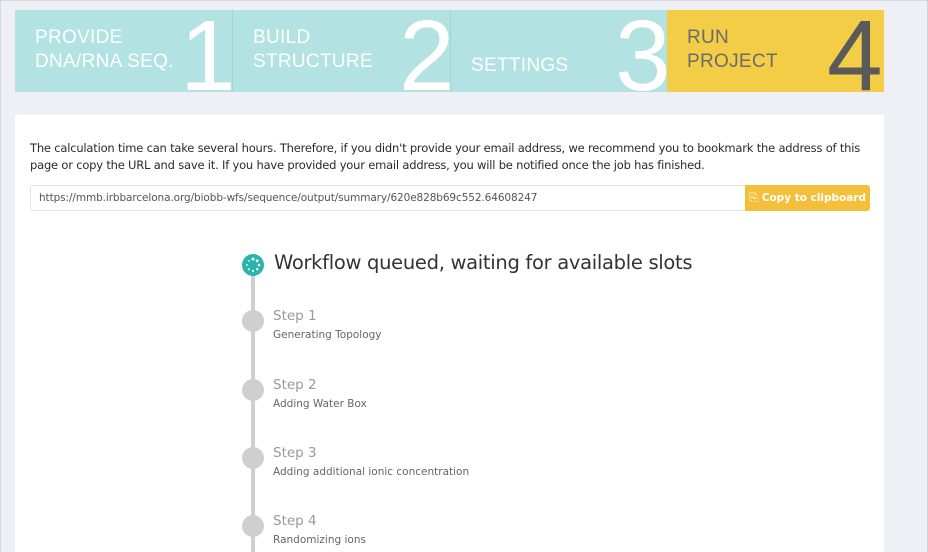 The height and width of the screenshot is (552, 928). What do you see at coordinates (540, 397) in the screenshot?
I see `timeline-step: Step 2 Adding Water Box` at bounding box center [540, 397].